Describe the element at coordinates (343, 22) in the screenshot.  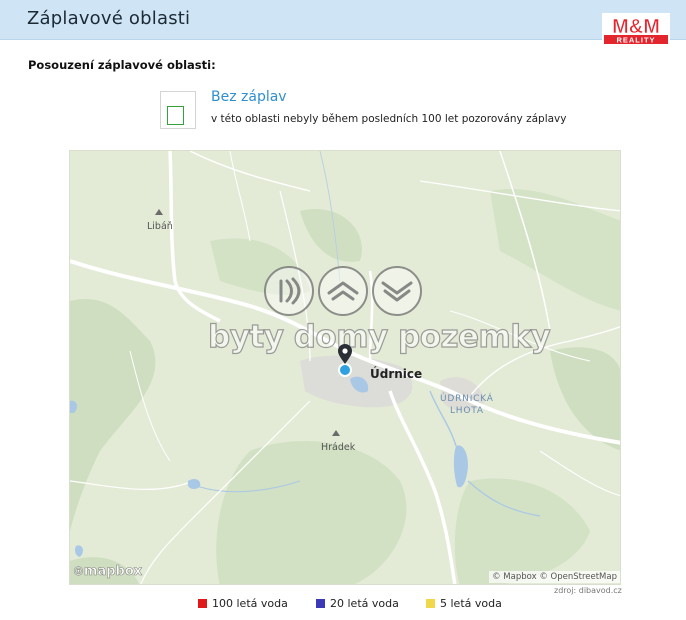
I see `page-header: Záplavové oblasti M&M REALITY` at that location.